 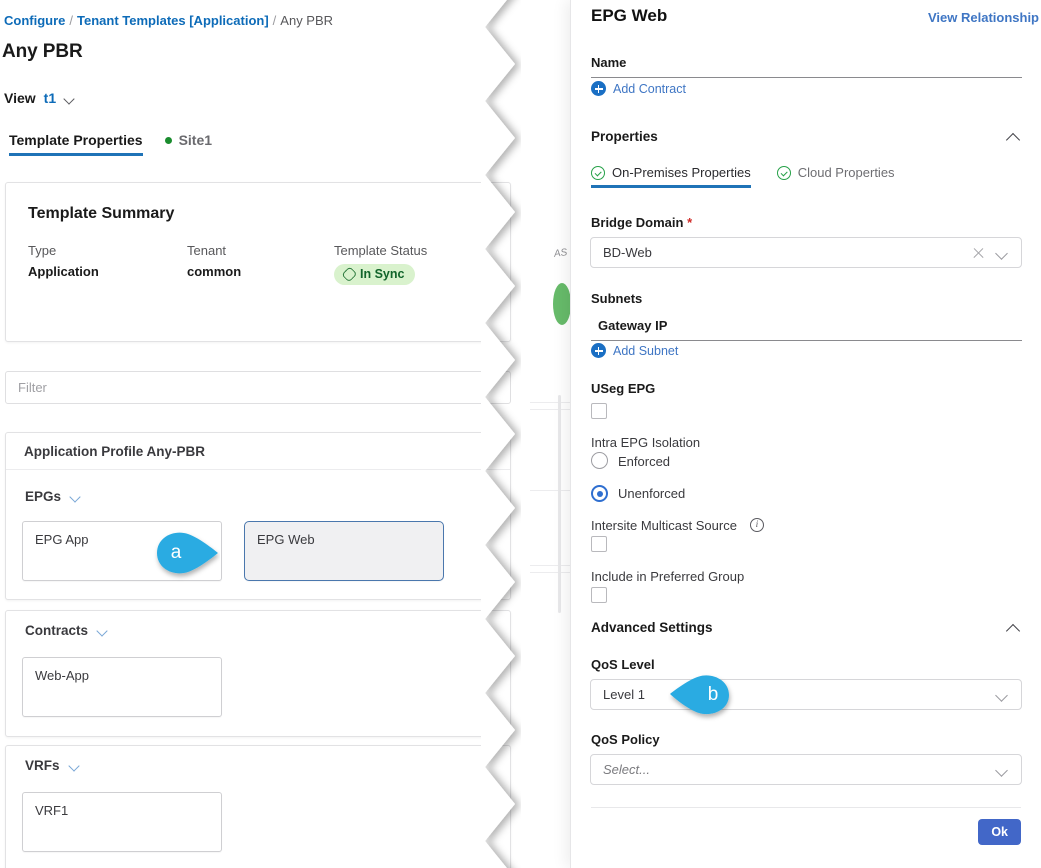 I want to click on include-preferred-group-checkbox, so click(x=599, y=595).